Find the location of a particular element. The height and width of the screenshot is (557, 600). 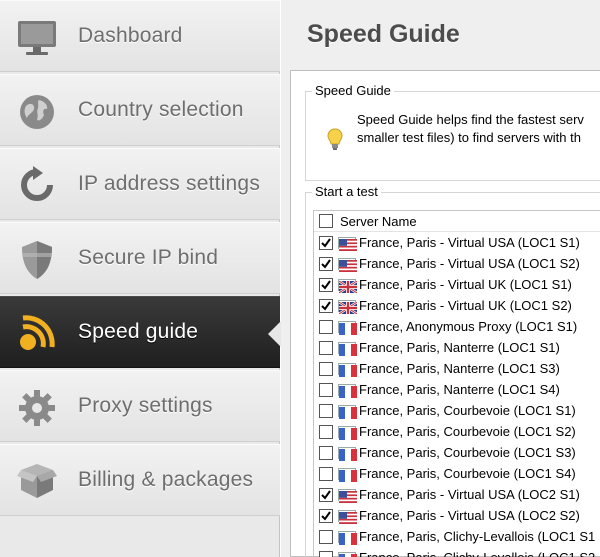

sidebar-item-secure-ip-bind: Secure IP bind is located at coordinates (140, 258).